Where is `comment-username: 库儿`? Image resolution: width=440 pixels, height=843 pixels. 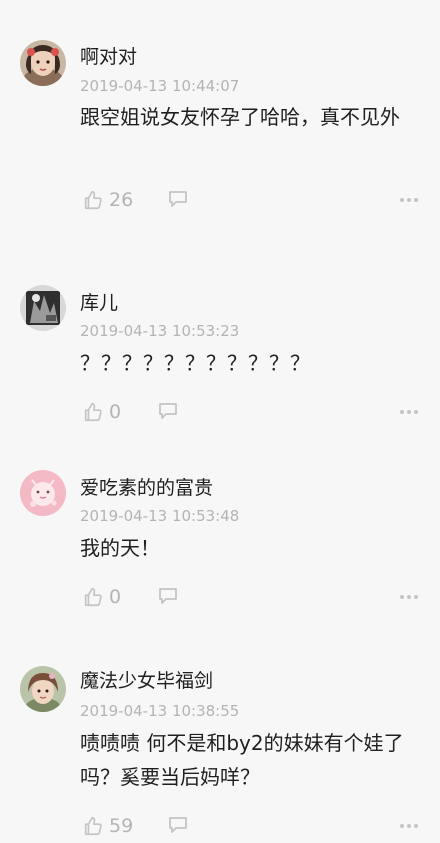
comment-username: 库儿 is located at coordinates (99, 301).